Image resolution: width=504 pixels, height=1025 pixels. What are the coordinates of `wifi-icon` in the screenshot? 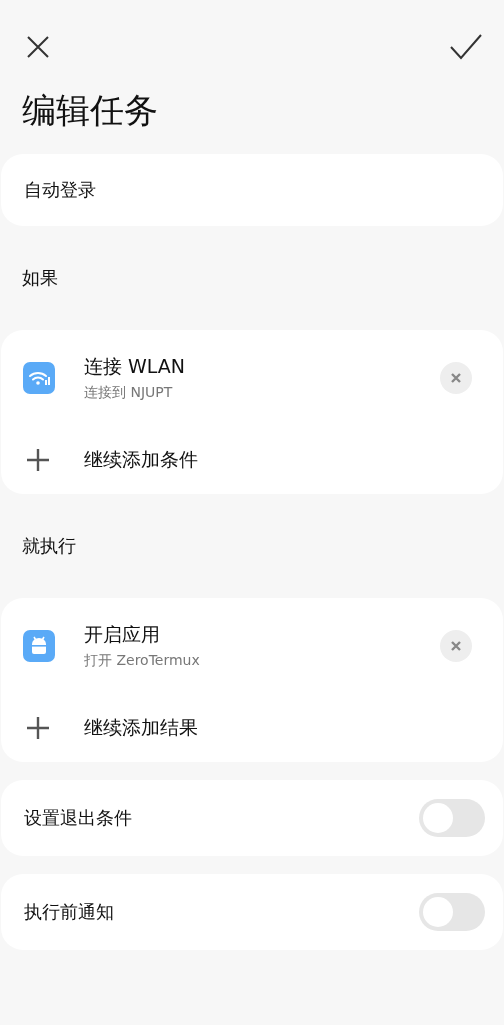 It's located at (39, 378).